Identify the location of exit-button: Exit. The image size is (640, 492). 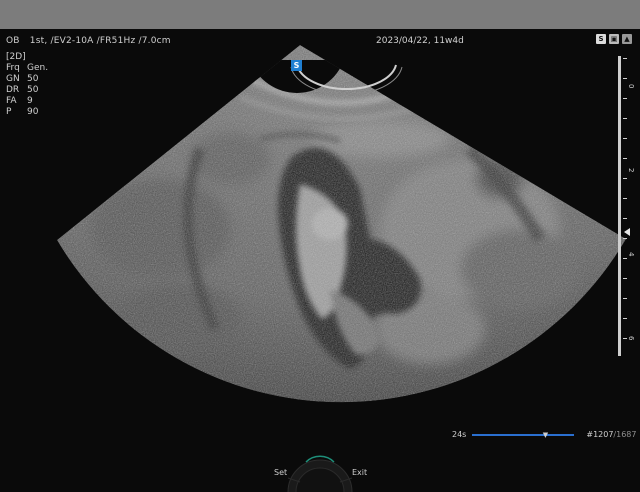
(359, 472).